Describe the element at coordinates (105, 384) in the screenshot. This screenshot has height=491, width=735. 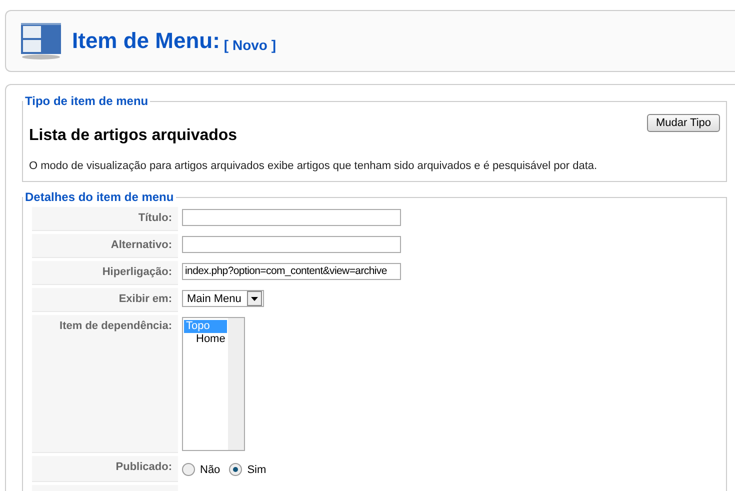
I see `field-label: Item de dependência:` at that location.